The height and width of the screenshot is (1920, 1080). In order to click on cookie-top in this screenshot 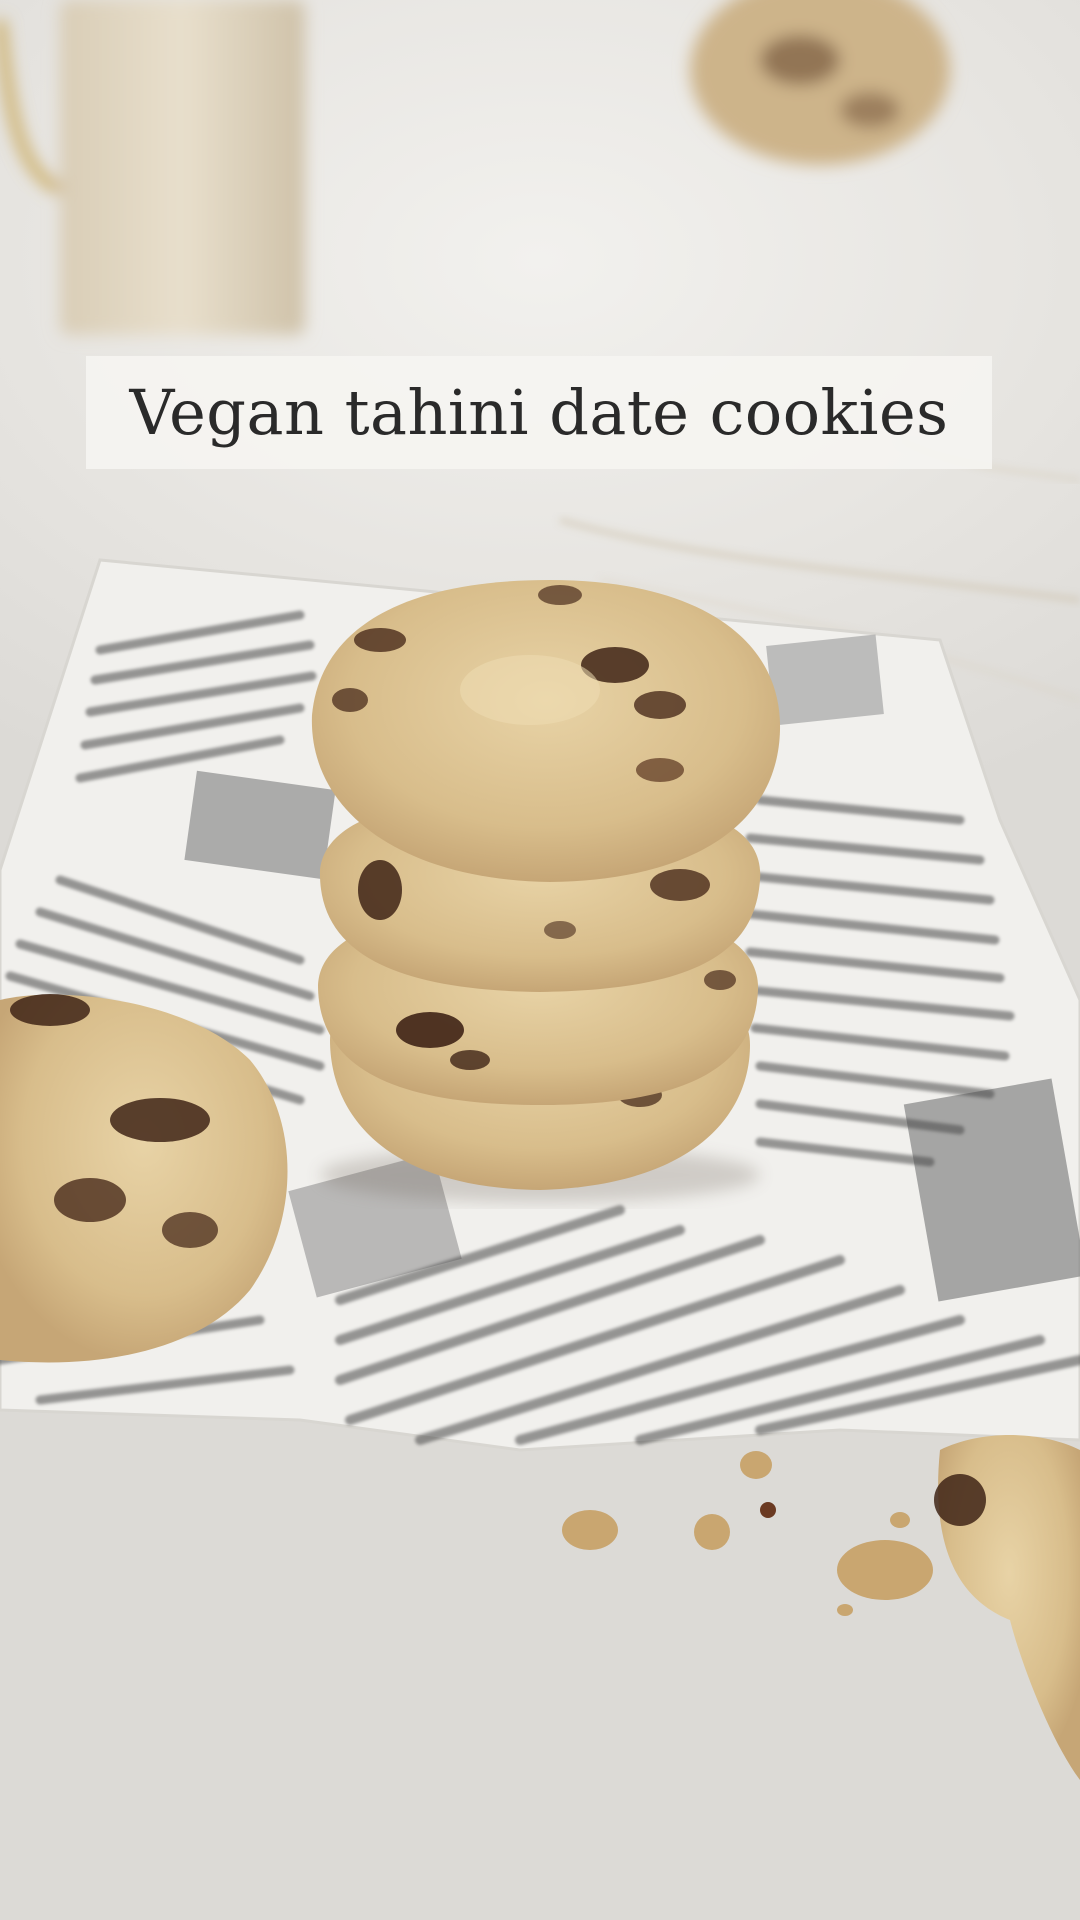, I will do `click(546, 731)`.